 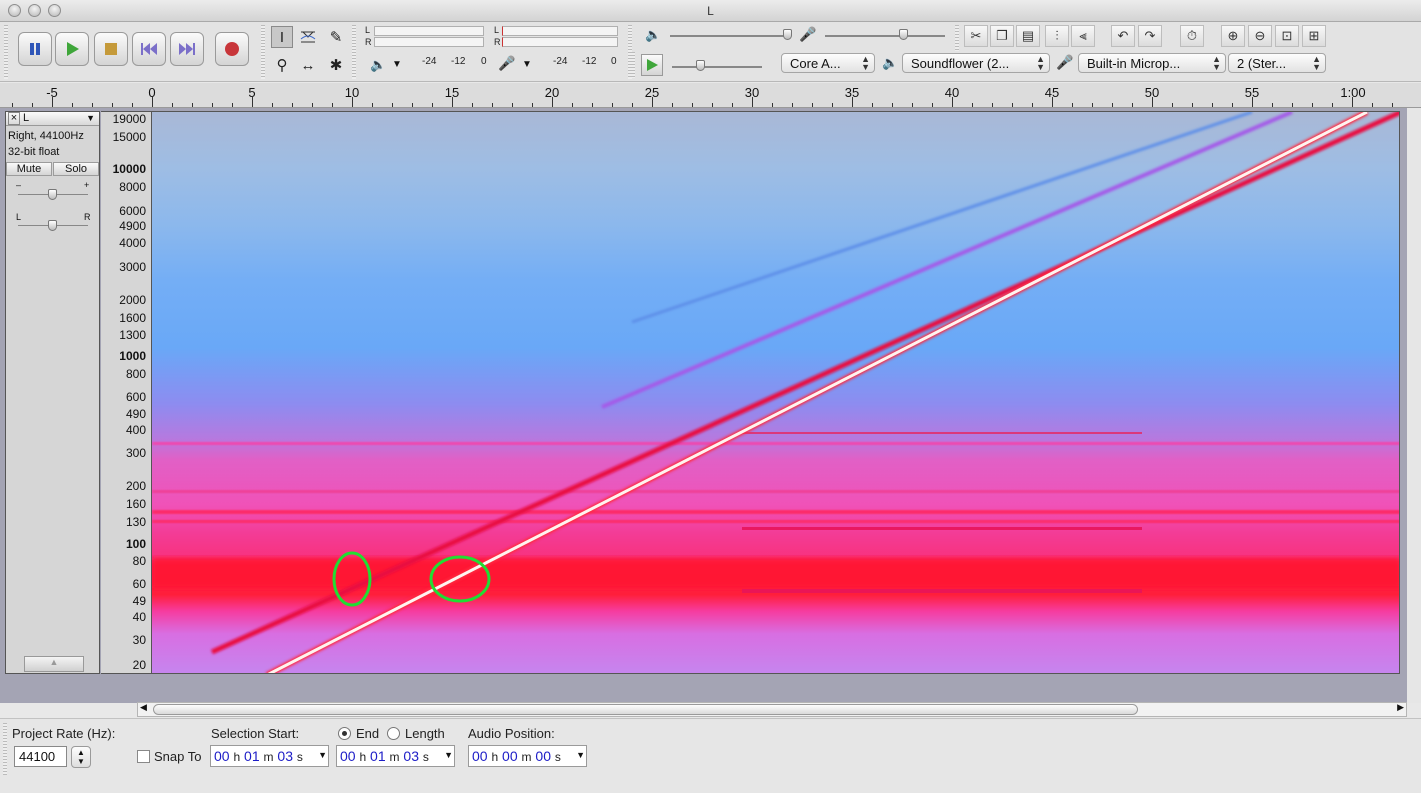 What do you see at coordinates (429, 42) in the screenshot?
I see `playback-meter-right` at bounding box center [429, 42].